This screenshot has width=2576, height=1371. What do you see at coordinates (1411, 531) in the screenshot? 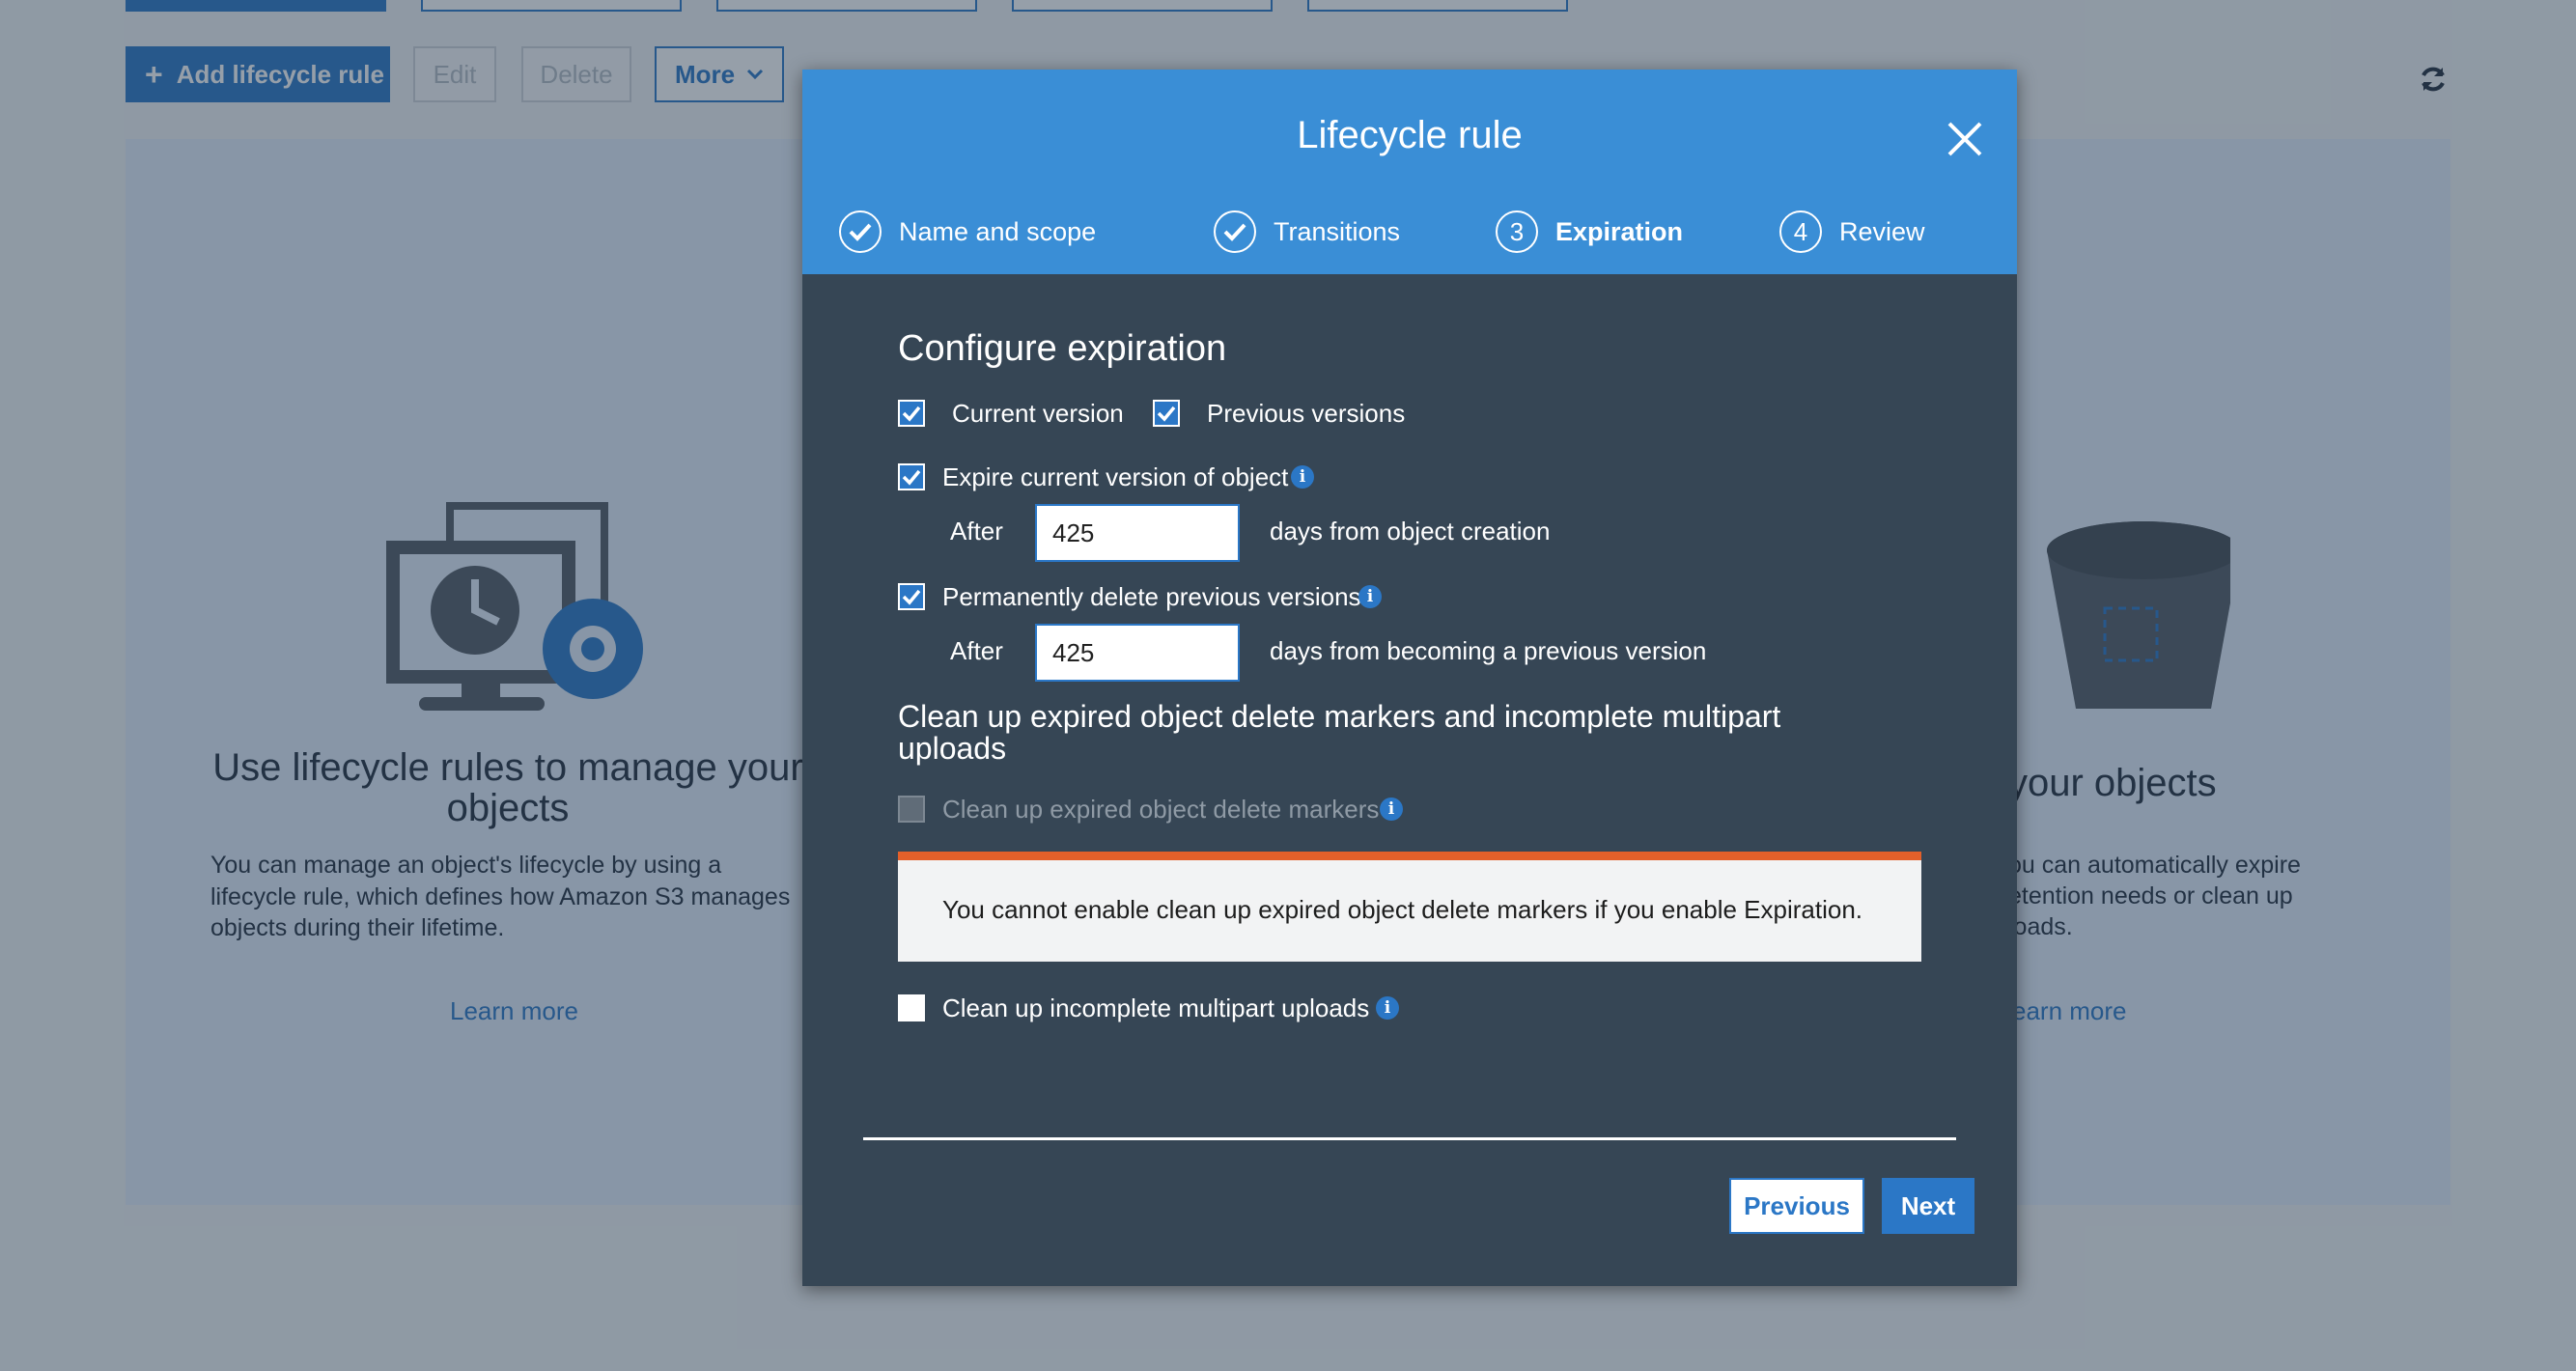
I see `expire-days-suffix: days from object creation` at bounding box center [1411, 531].